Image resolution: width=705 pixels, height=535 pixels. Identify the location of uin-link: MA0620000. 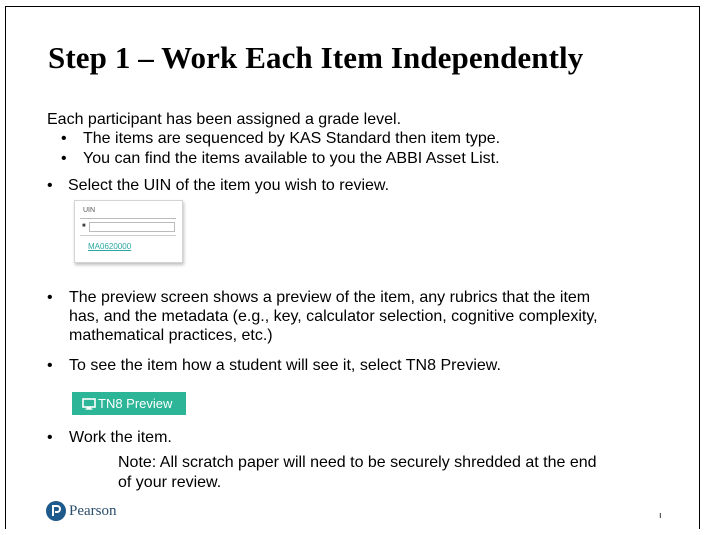
(109, 246).